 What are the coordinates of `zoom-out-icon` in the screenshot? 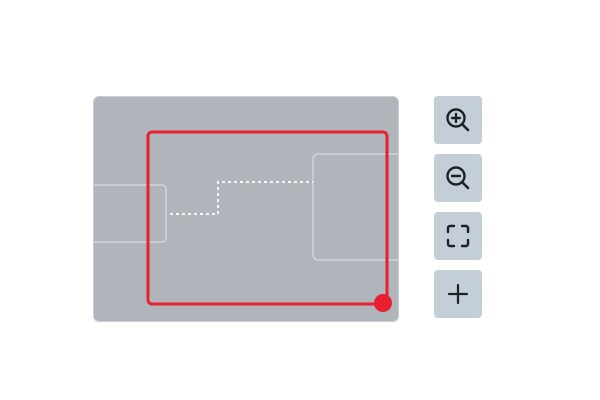 It's located at (458, 178).